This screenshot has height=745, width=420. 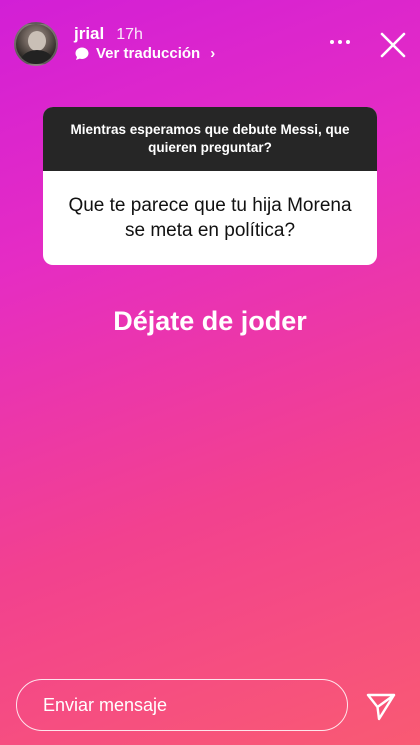 What do you see at coordinates (105, 704) in the screenshot?
I see `message-placeholder: Enviar mensaje` at bounding box center [105, 704].